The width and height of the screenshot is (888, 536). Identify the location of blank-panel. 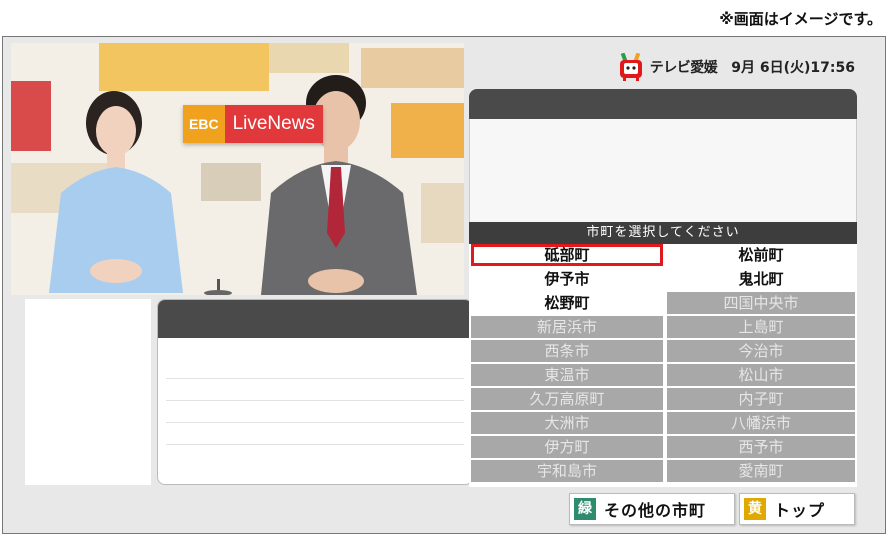
(88, 392).